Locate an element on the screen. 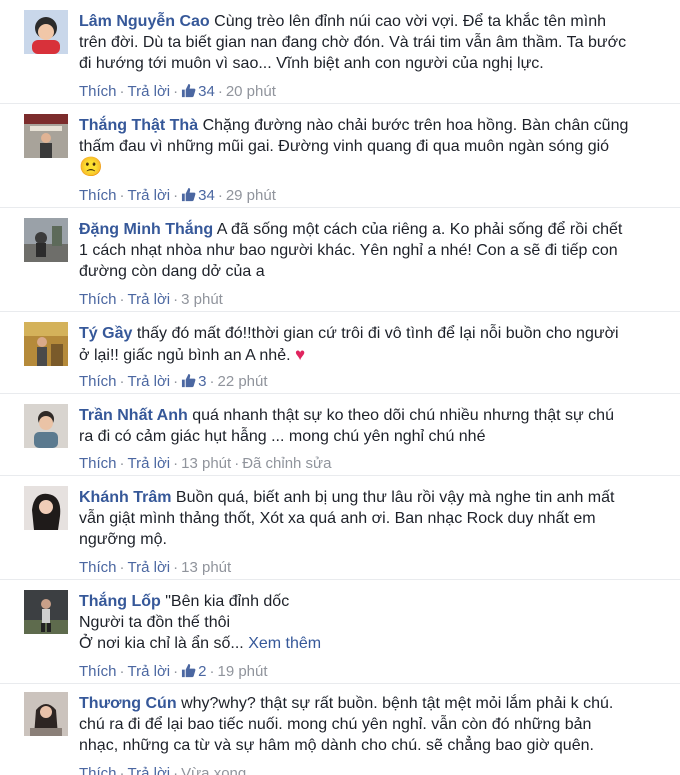 The image size is (680, 775). comment-actions: Thích · Trả lời · 13 phút is located at coordinates (155, 567).